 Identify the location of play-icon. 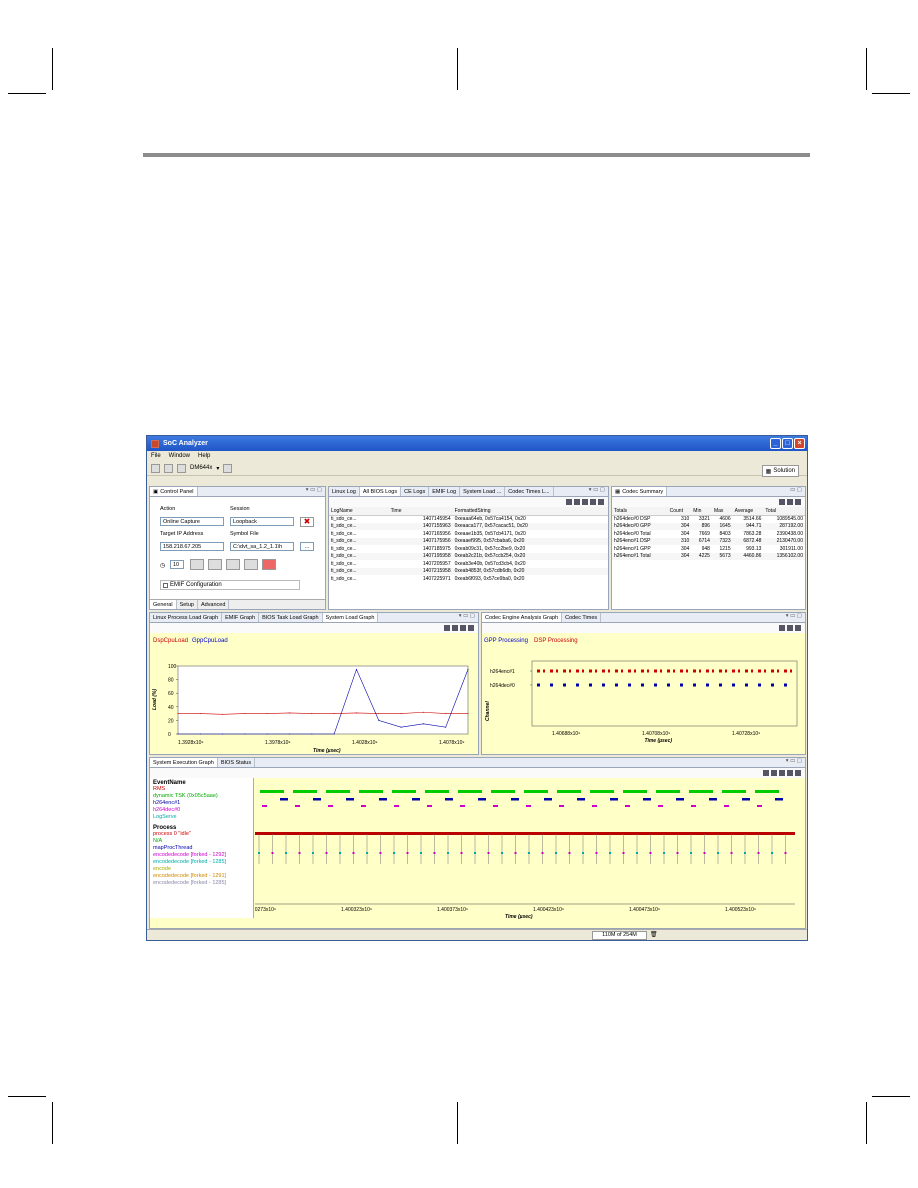
(233, 564).